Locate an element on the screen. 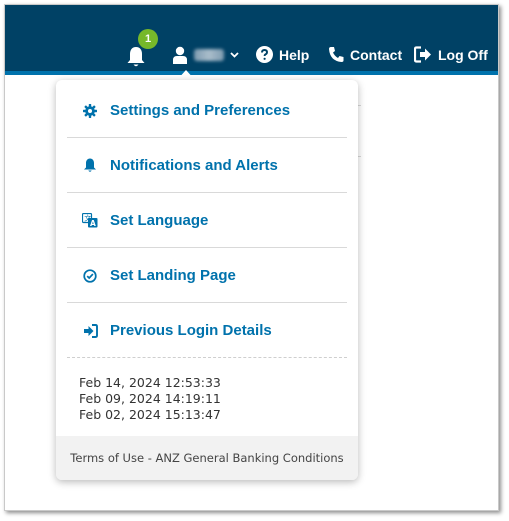 The height and width of the screenshot is (521, 509). menu-item-label: Settings and Preferences is located at coordinates (200, 110).